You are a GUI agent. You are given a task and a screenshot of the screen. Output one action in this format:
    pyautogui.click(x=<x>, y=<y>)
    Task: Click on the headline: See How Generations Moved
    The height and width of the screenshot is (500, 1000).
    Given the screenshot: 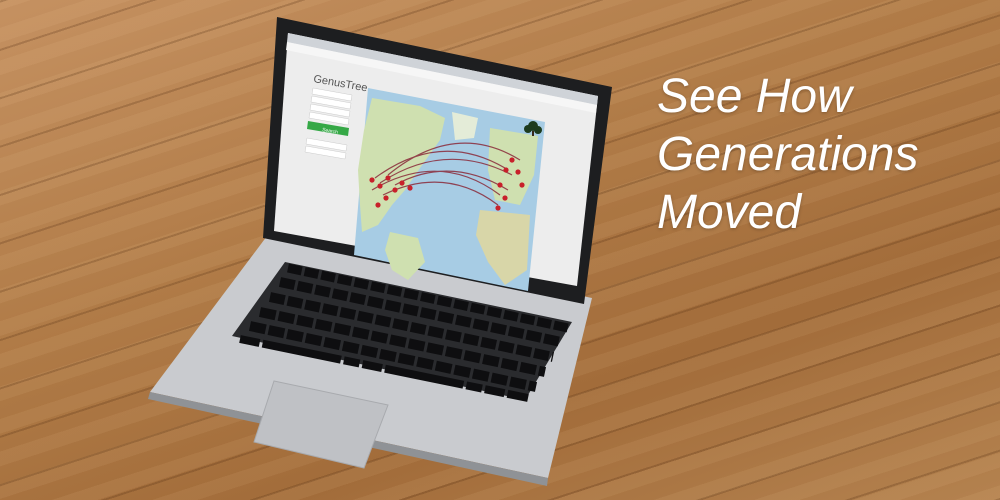 What is the action you would take?
    pyautogui.click(x=788, y=155)
    